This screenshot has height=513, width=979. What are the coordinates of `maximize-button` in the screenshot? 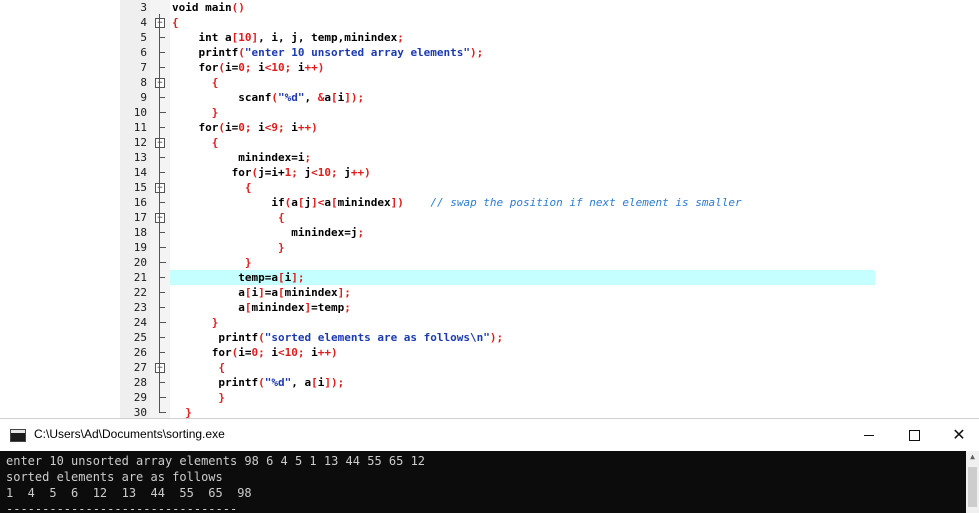 It's located at (914, 435).